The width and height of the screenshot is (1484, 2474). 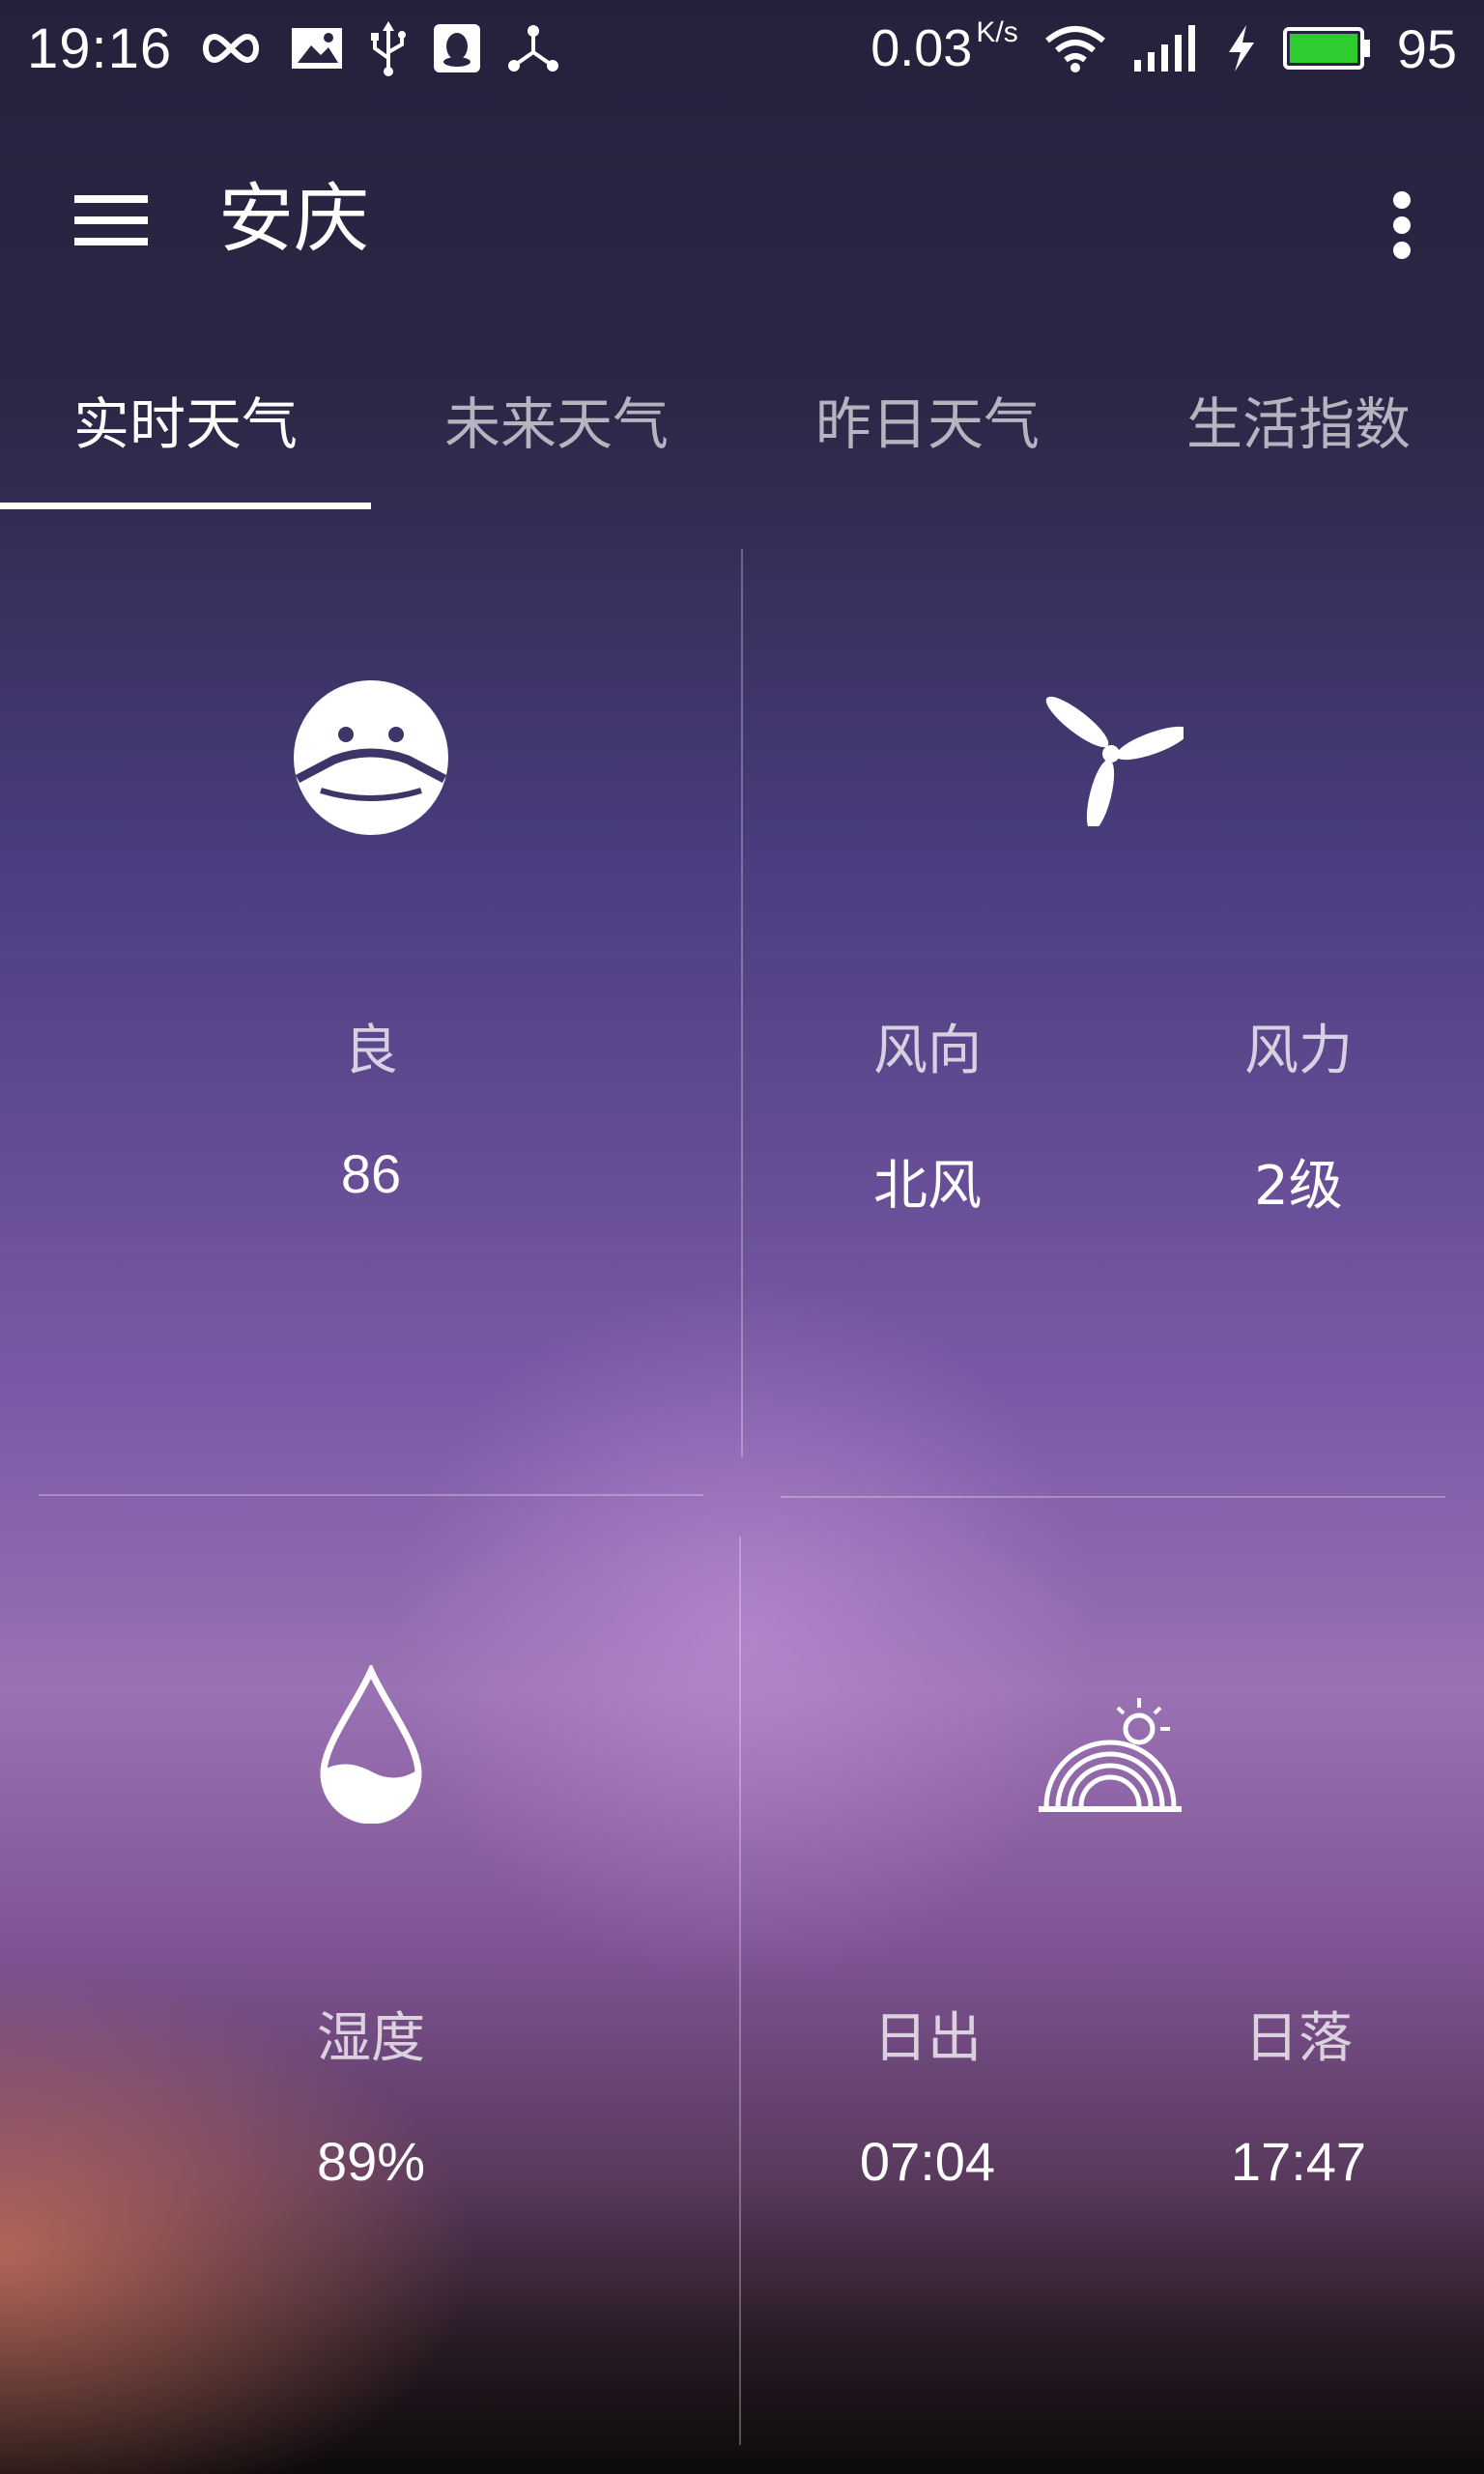 I want to click on tab-future-weather: 未来天气, so click(x=556, y=440).